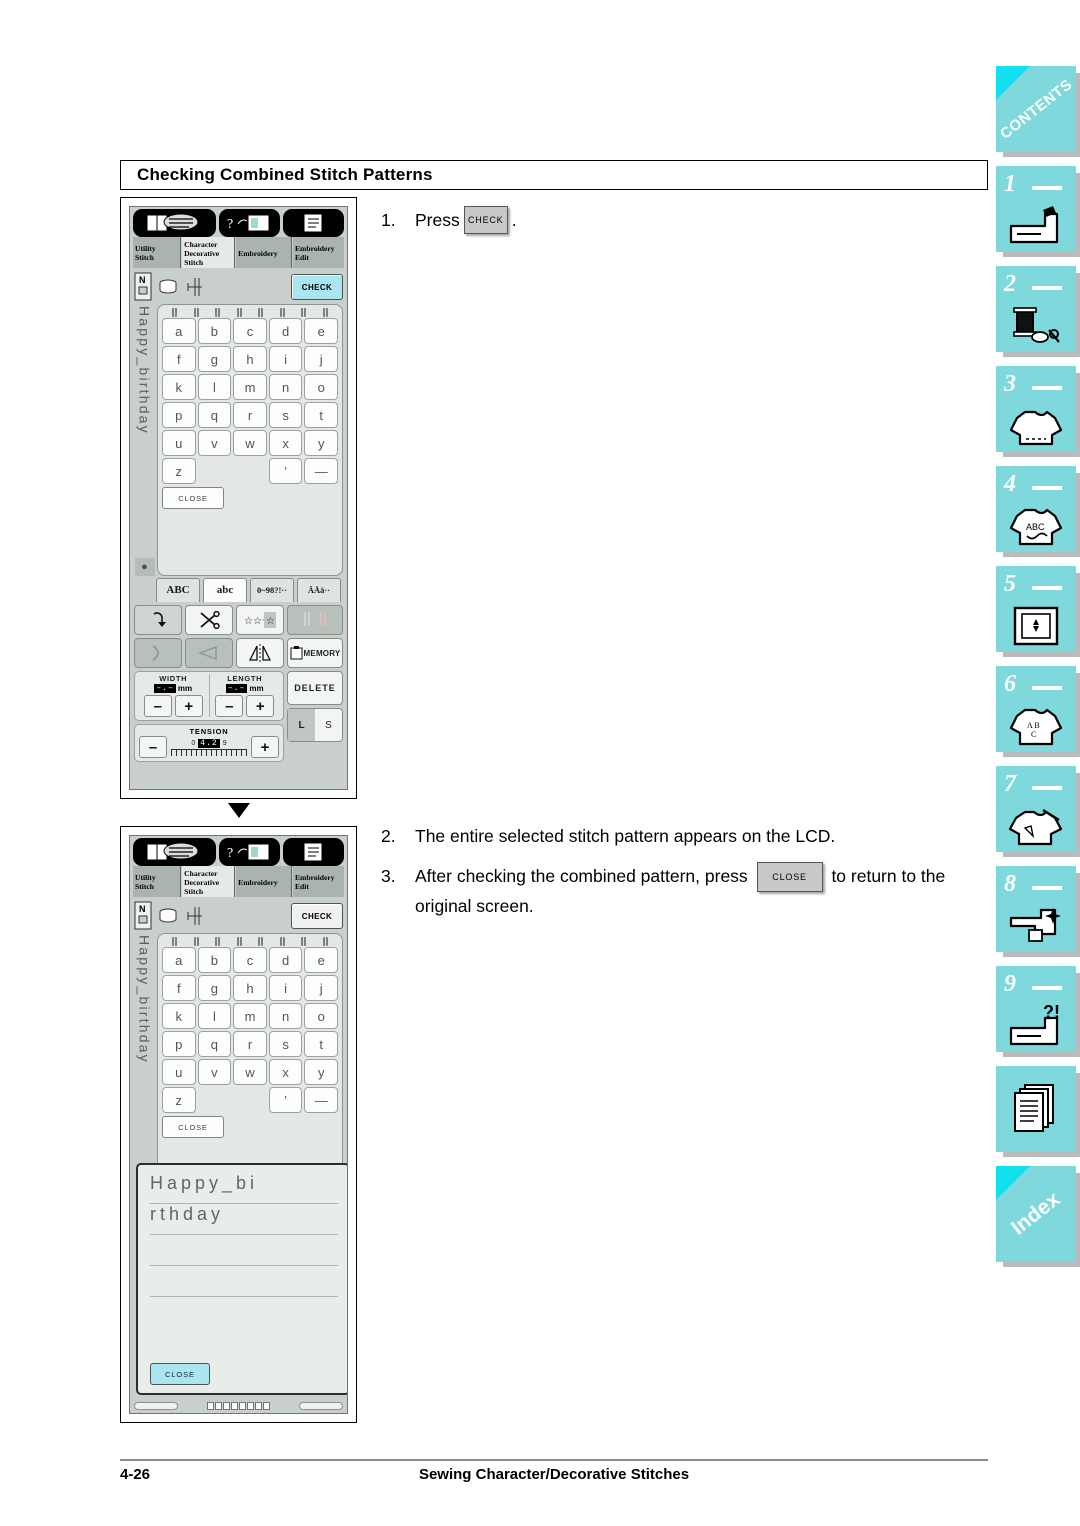 The width and height of the screenshot is (1080, 1526). I want to click on mirror-image-button, so click(209, 653).